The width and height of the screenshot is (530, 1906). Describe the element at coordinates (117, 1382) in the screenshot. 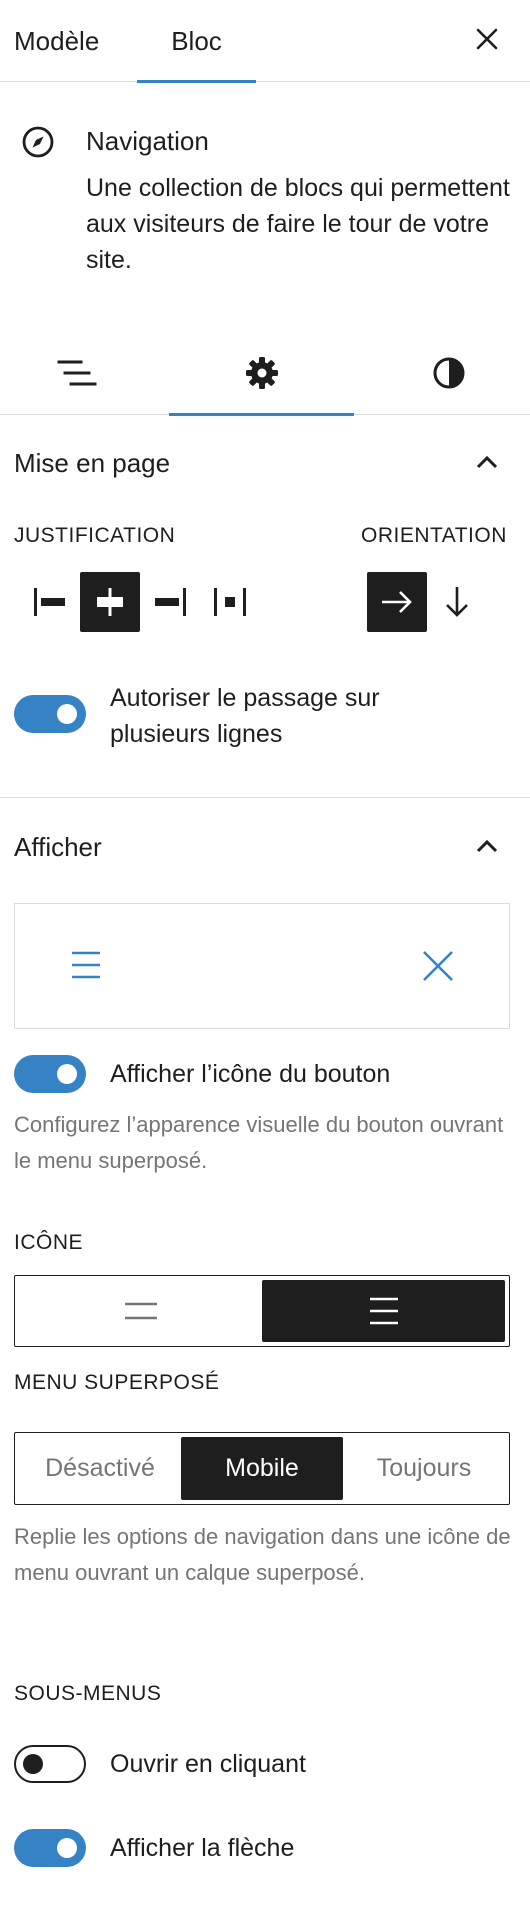

I see `overlay-menu-label: Menu superposé` at that location.